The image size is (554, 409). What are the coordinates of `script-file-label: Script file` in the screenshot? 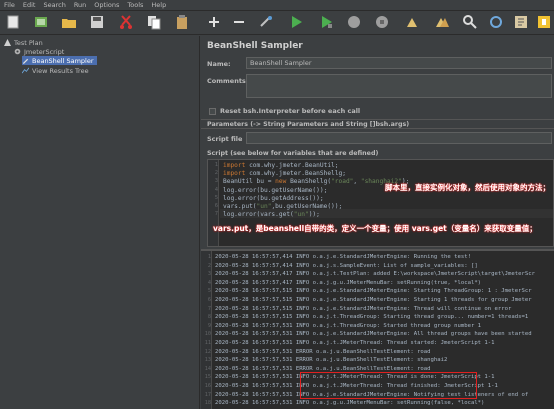 It's located at (225, 139).